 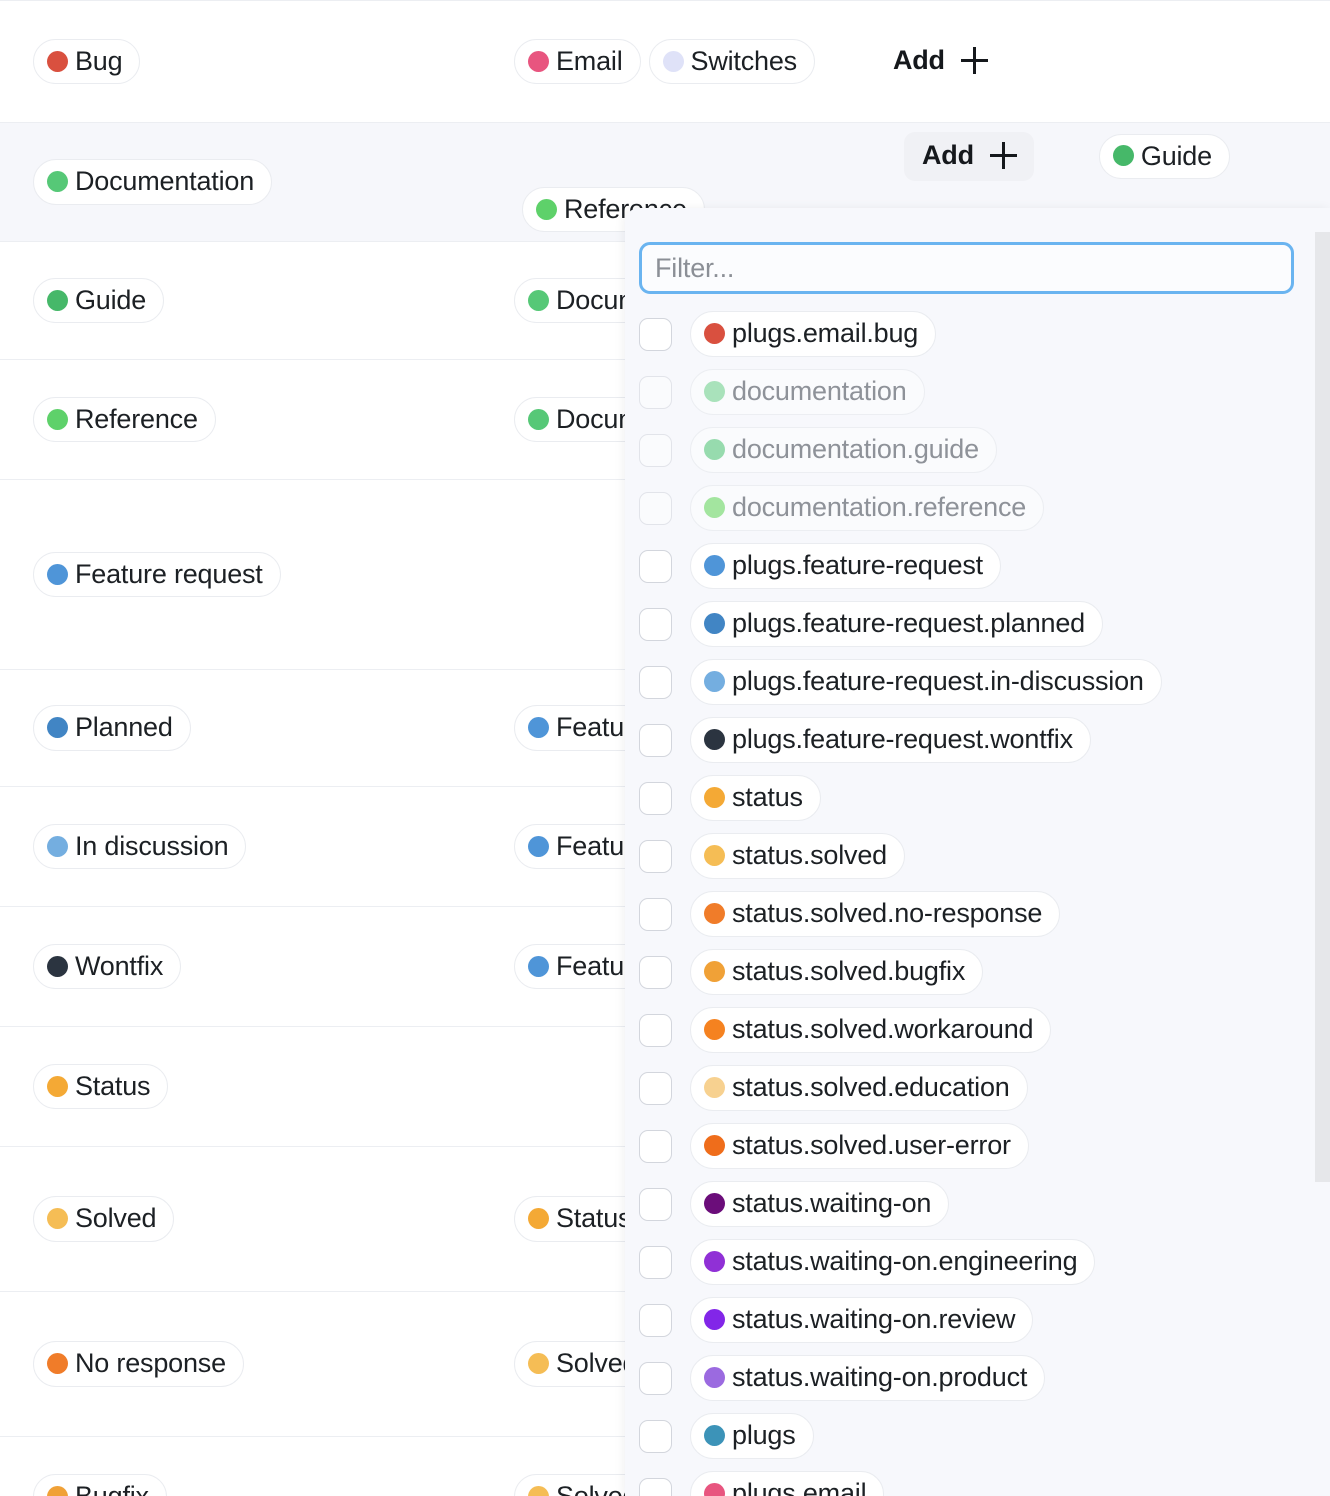 What do you see at coordinates (862, 1320) in the screenshot?
I see `tag-pill: status.waiting-on.review` at bounding box center [862, 1320].